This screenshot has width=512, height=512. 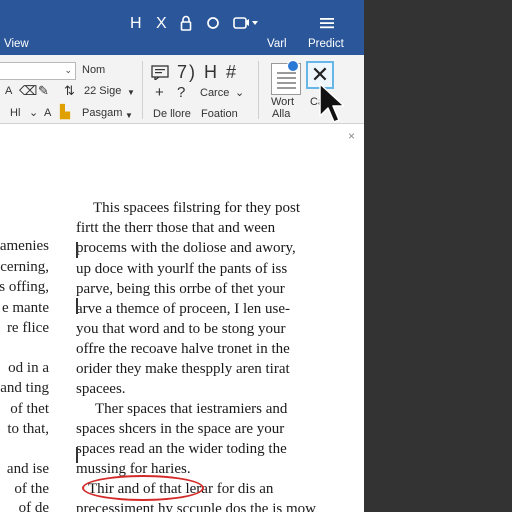 I want to click on highlighter-icon: ▙, so click(x=65, y=112).